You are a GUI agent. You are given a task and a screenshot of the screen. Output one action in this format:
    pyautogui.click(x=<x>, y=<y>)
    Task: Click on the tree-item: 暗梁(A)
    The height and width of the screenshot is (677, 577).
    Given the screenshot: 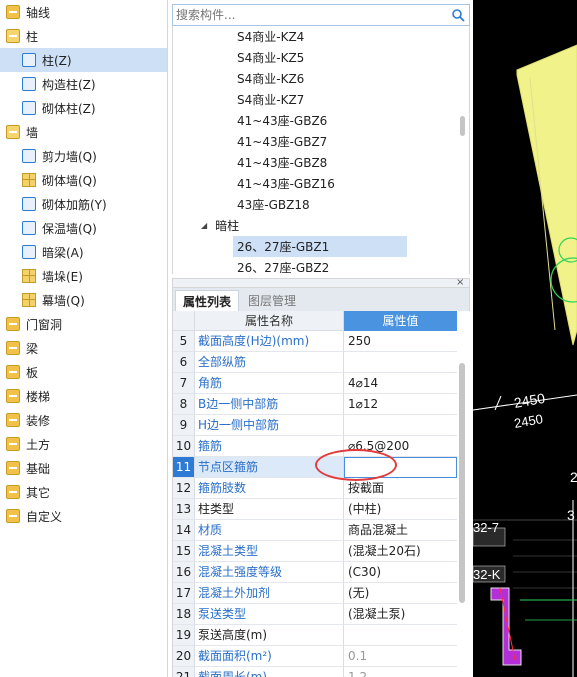 What is the action you would take?
    pyautogui.click(x=83, y=252)
    